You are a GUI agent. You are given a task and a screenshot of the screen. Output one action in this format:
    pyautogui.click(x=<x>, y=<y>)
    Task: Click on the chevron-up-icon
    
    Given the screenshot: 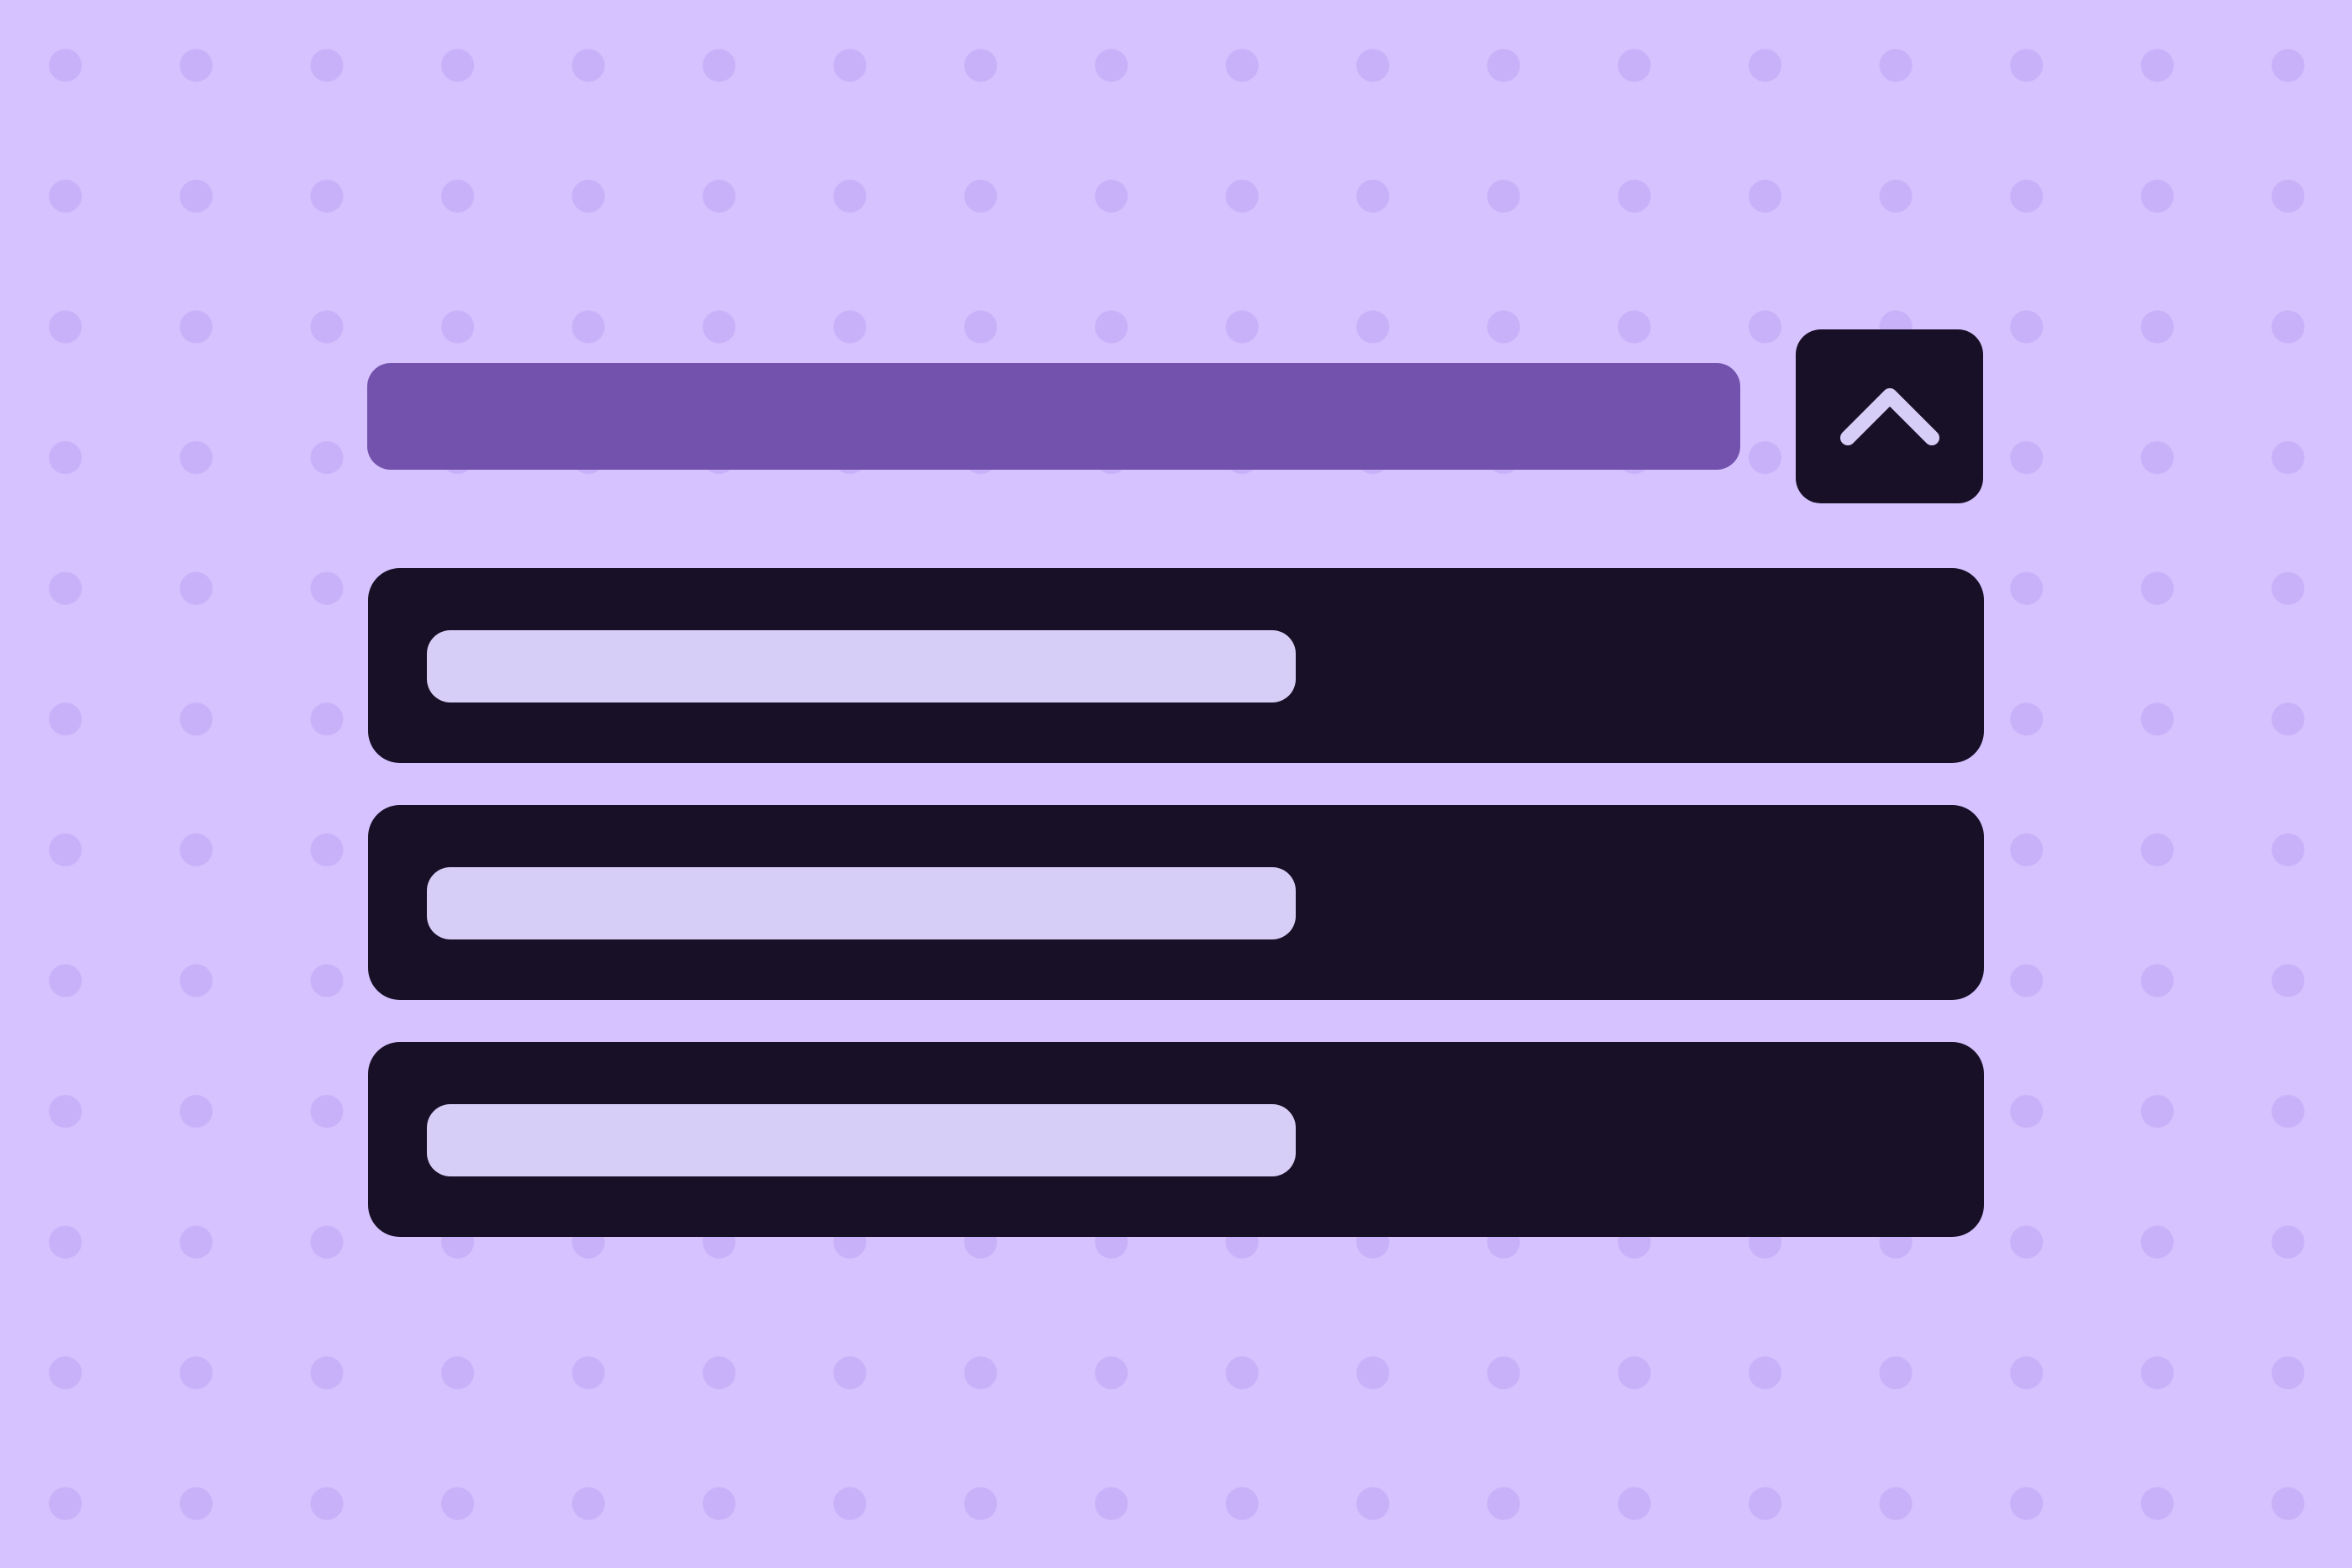 What is the action you would take?
    pyautogui.click(x=1889, y=416)
    